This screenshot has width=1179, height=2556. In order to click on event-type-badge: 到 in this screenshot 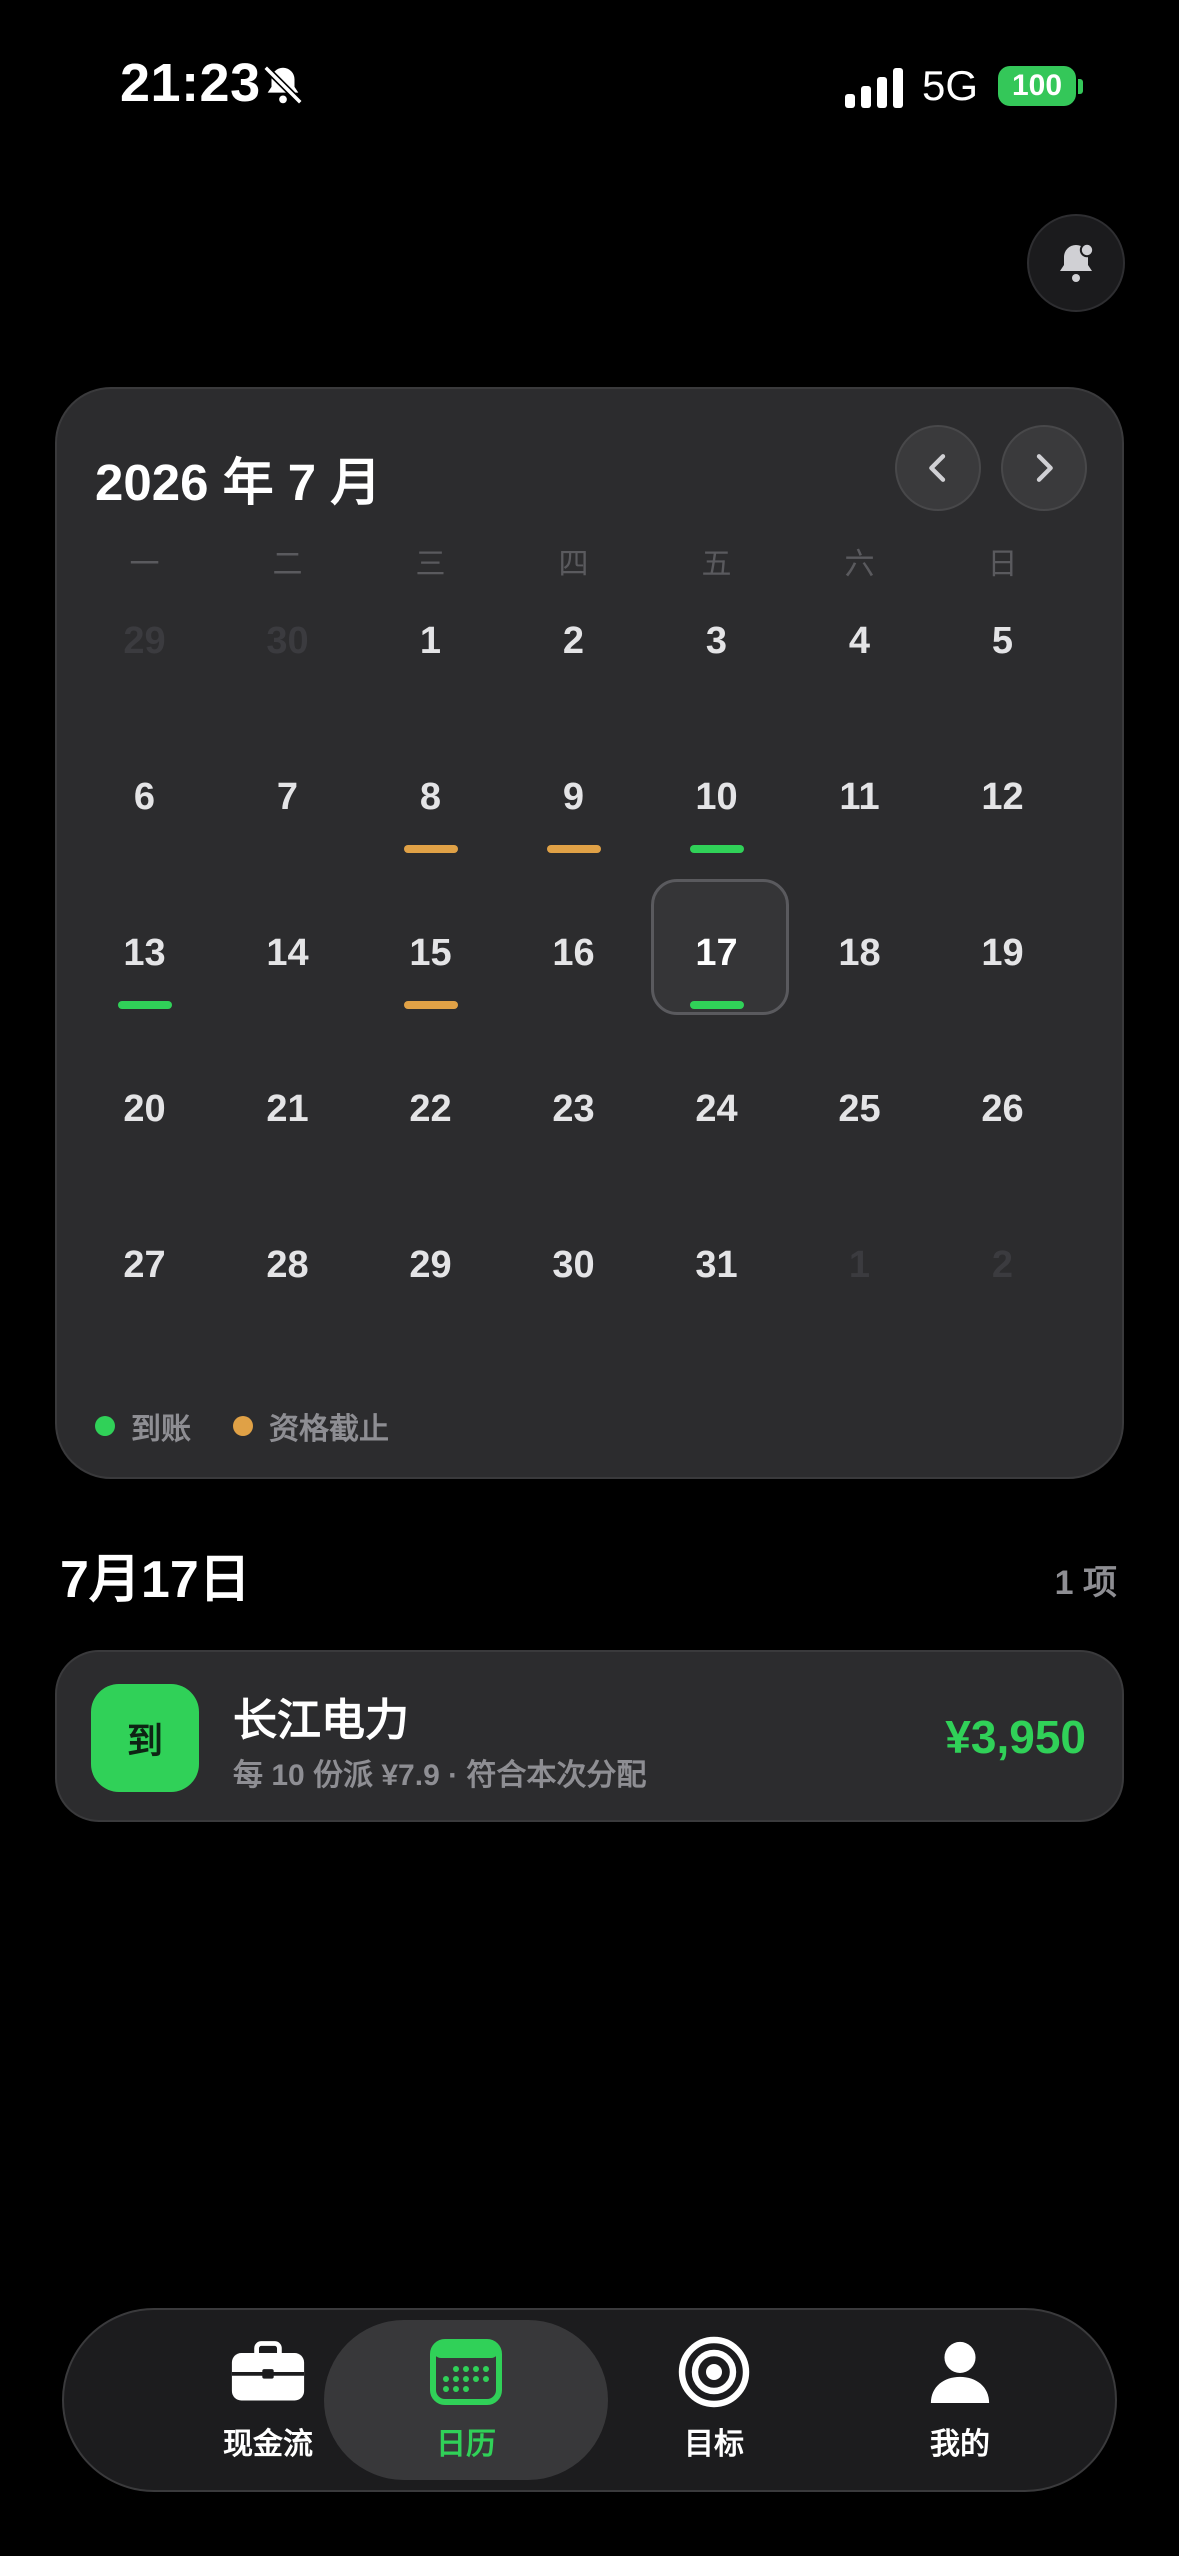, I will do `click(145, 1738)`.